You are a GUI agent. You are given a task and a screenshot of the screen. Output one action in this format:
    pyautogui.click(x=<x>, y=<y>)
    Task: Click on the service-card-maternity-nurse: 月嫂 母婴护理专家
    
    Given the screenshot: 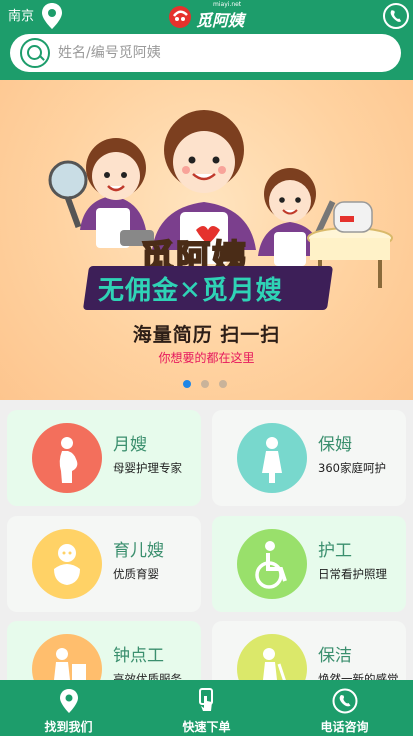 What is the action you would take?
    pyautogui.click(x=104, y=458)
    